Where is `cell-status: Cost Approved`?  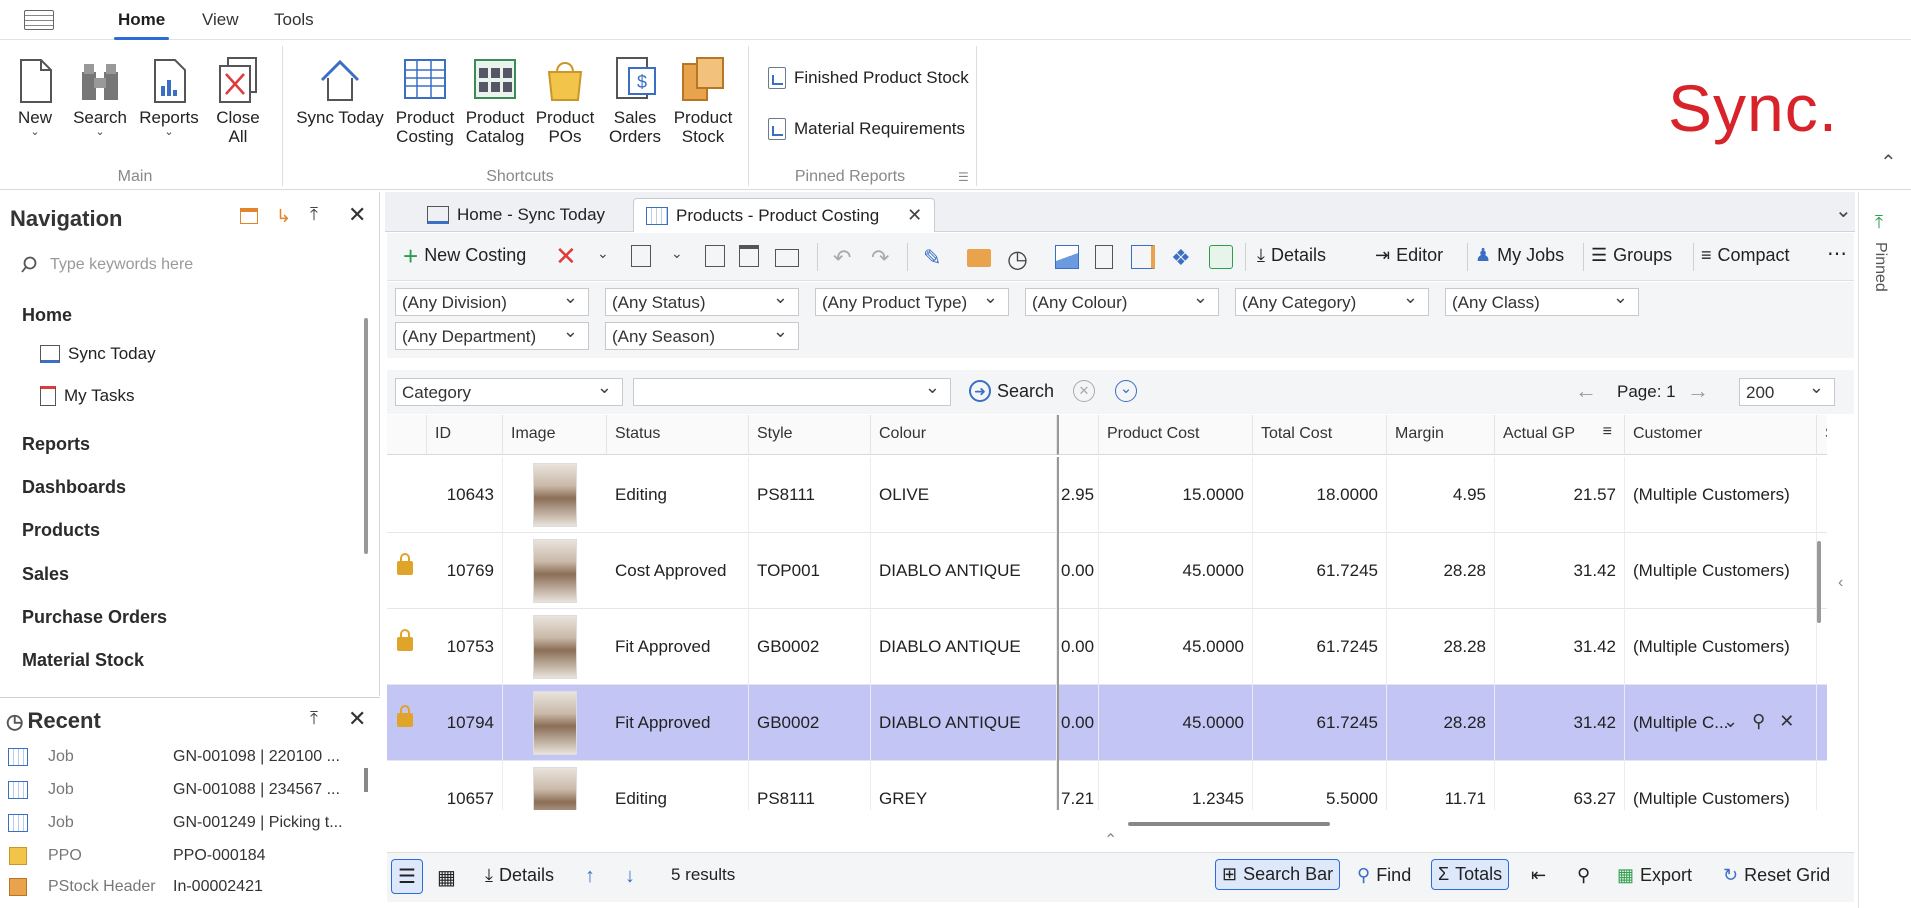 cell-status: Cost Approved is located at coordinates (678, 571).